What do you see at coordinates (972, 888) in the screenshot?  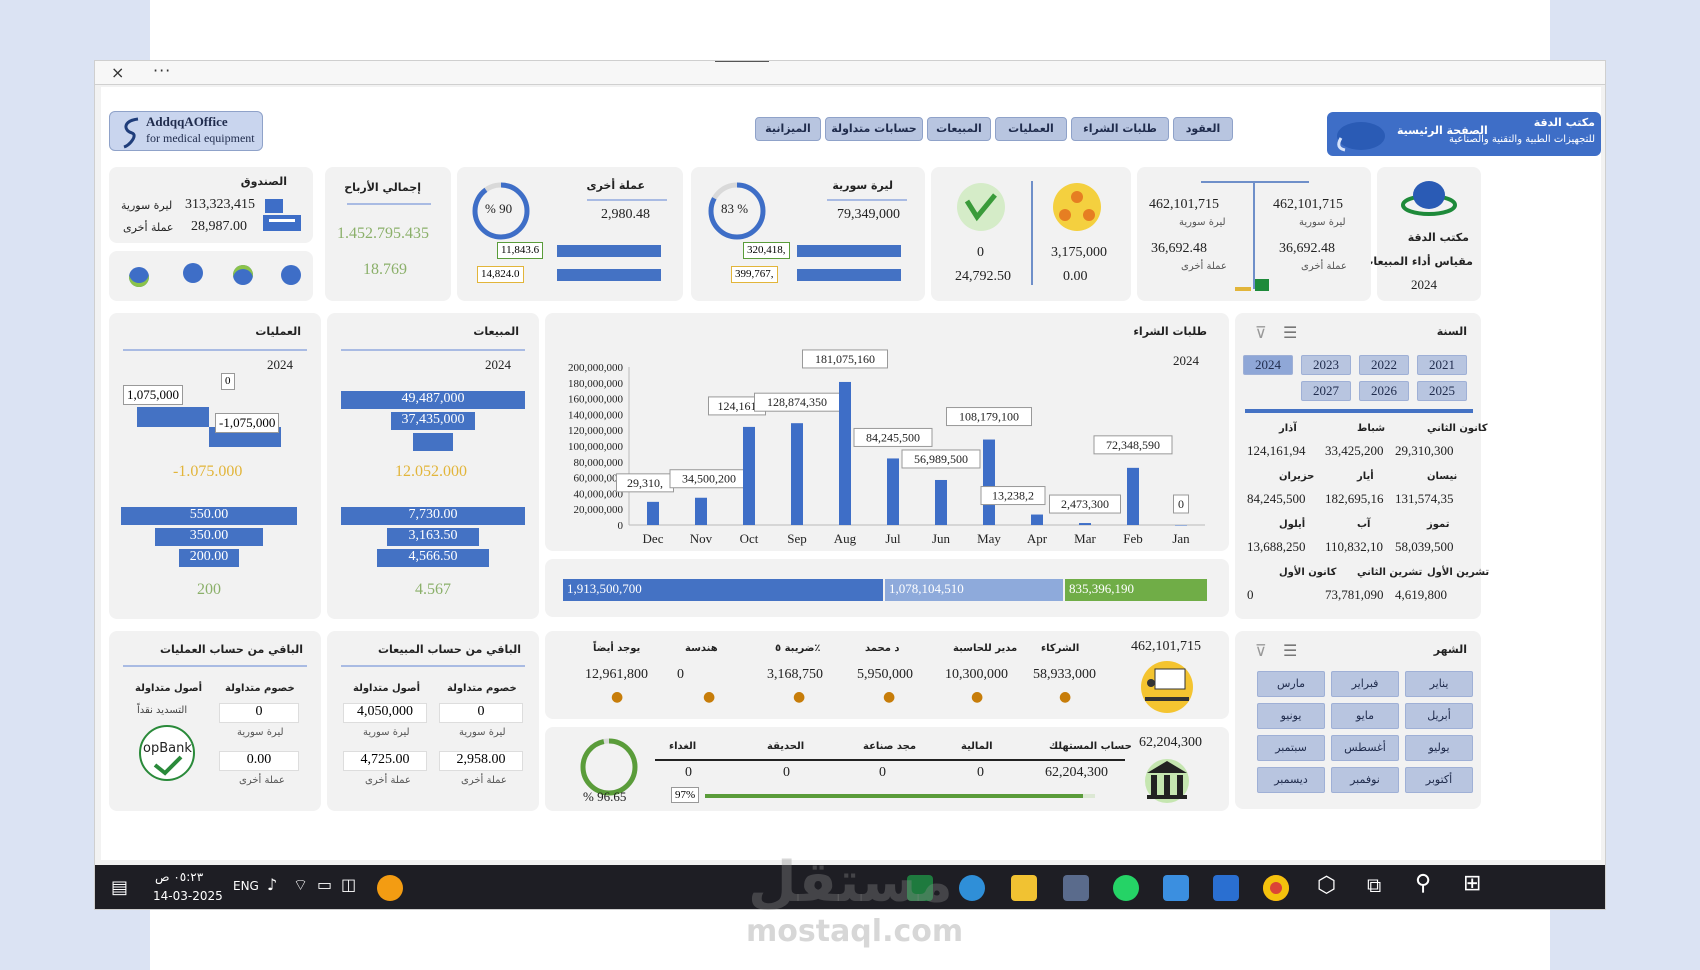 I see `edge-icon` at bounding box center [972, 888].